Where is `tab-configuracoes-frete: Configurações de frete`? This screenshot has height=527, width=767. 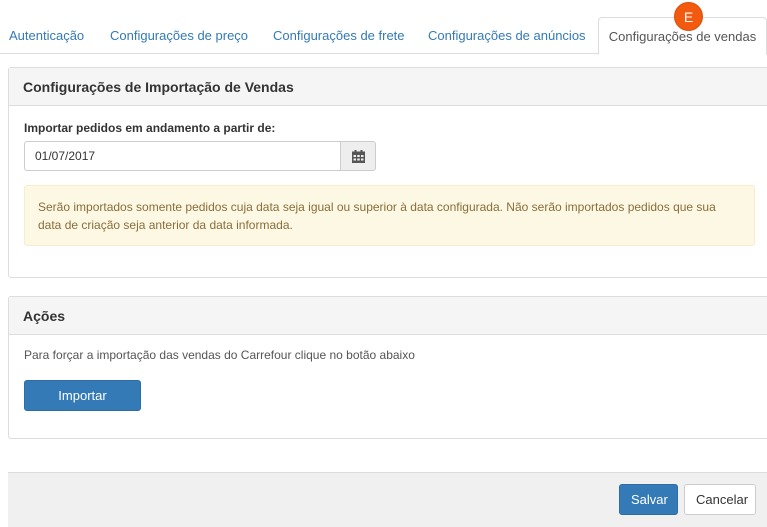 tab-configuracoes-frete: Configurações de frete is located at coordinates (339, 35).